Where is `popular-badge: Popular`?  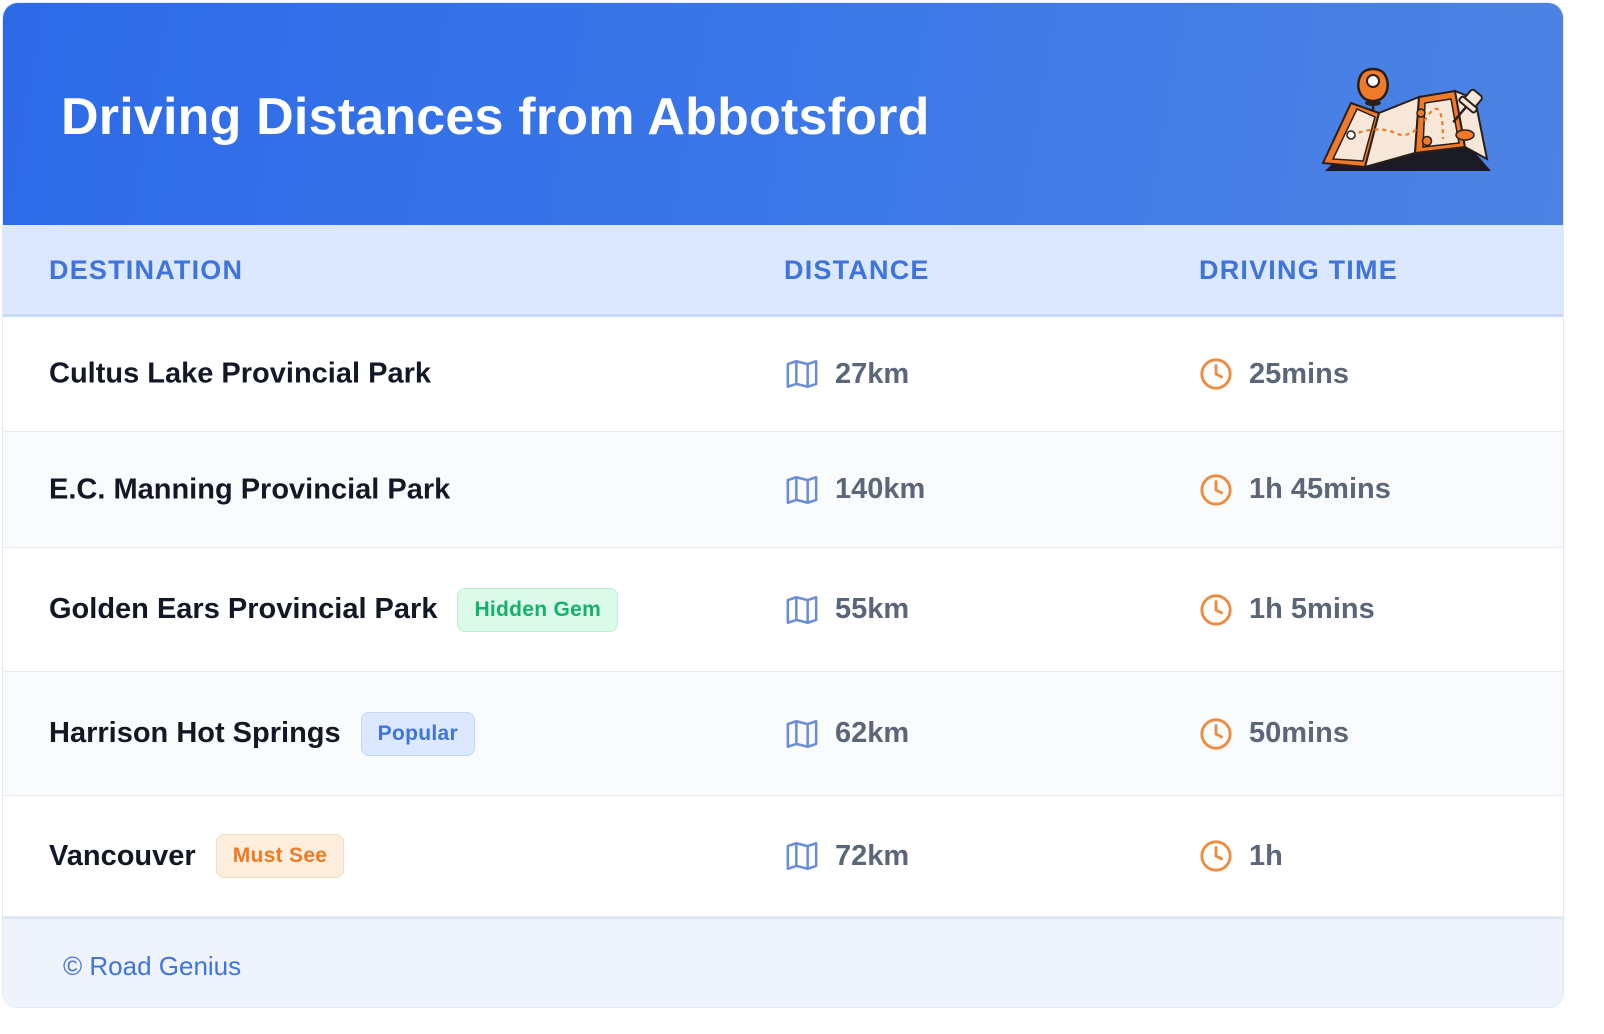 popular-badge: Popular is located at coordinates (417, 733).